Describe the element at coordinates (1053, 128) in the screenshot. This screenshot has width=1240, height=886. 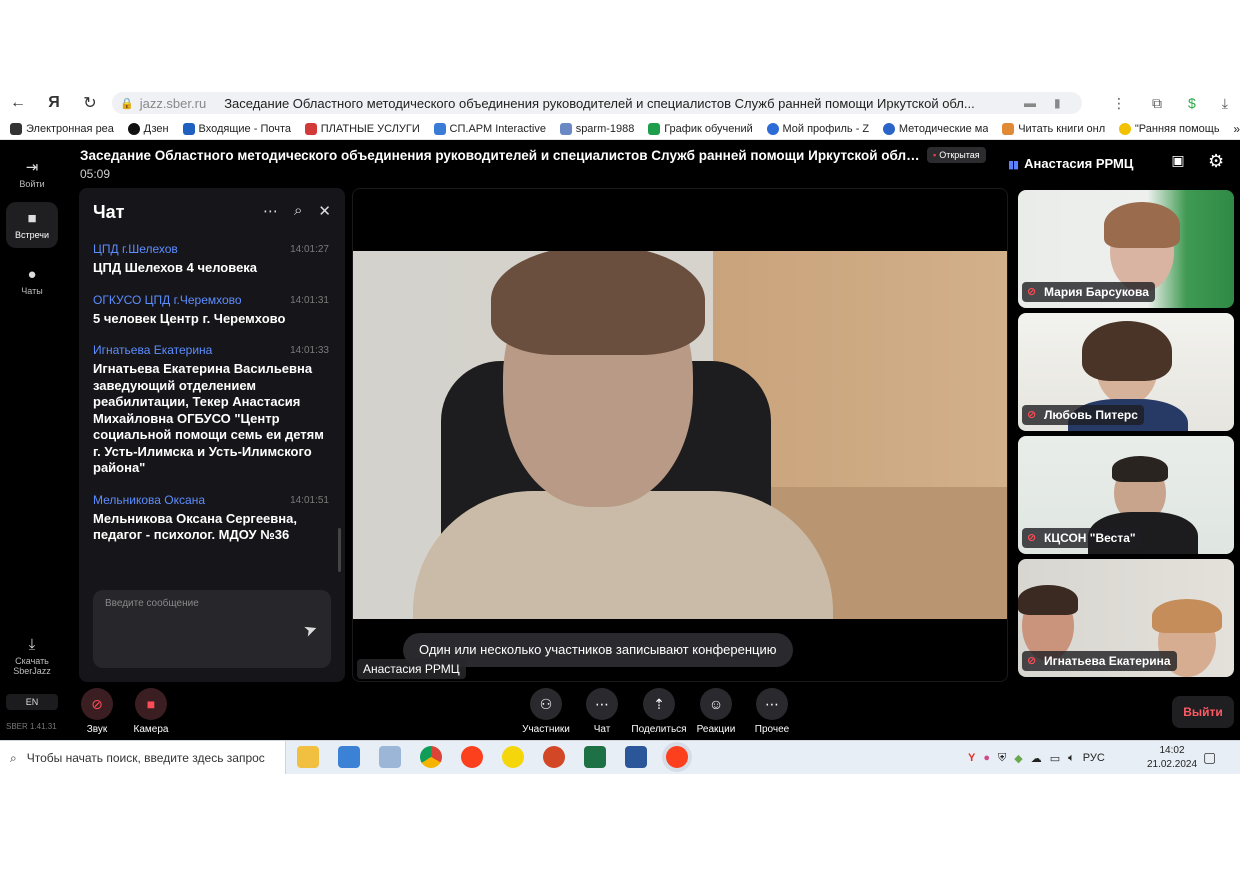
I see `bookmark-item: Читать книги онл` at that location.